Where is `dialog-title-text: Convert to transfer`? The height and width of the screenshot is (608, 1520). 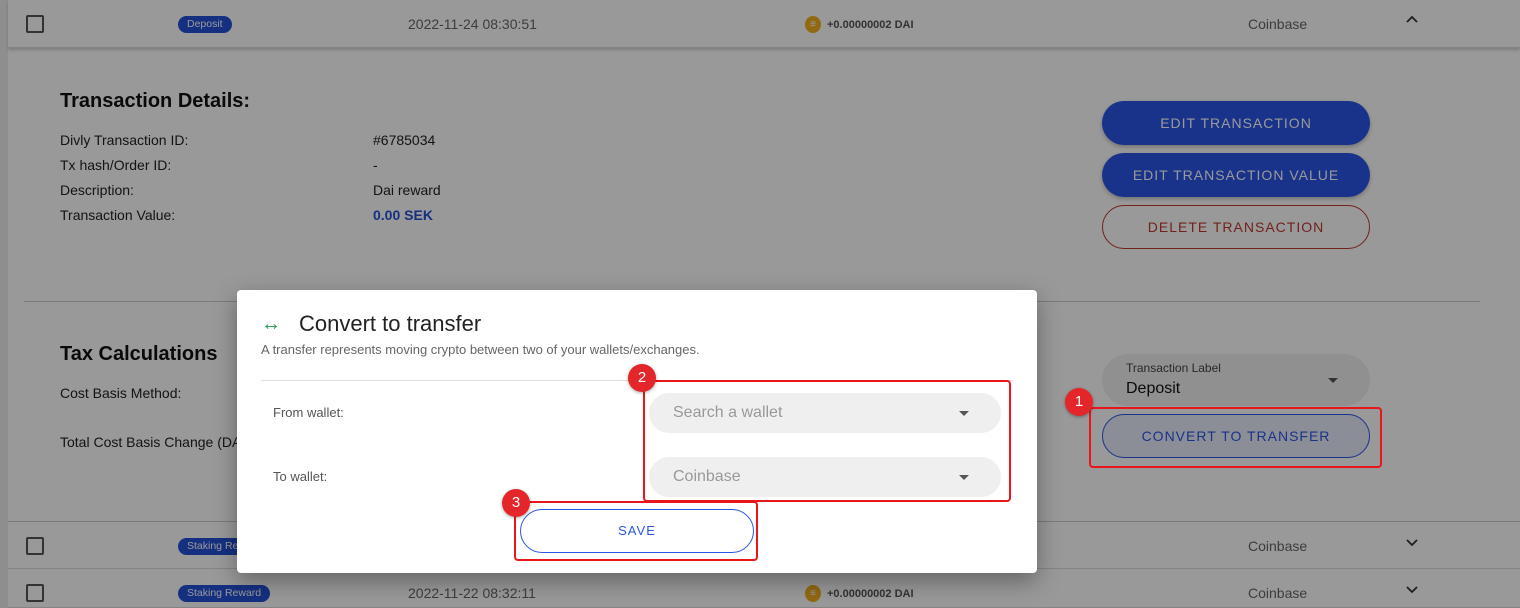
dialog-title-text: Convert to transfer is located at coordinates (390, 323).